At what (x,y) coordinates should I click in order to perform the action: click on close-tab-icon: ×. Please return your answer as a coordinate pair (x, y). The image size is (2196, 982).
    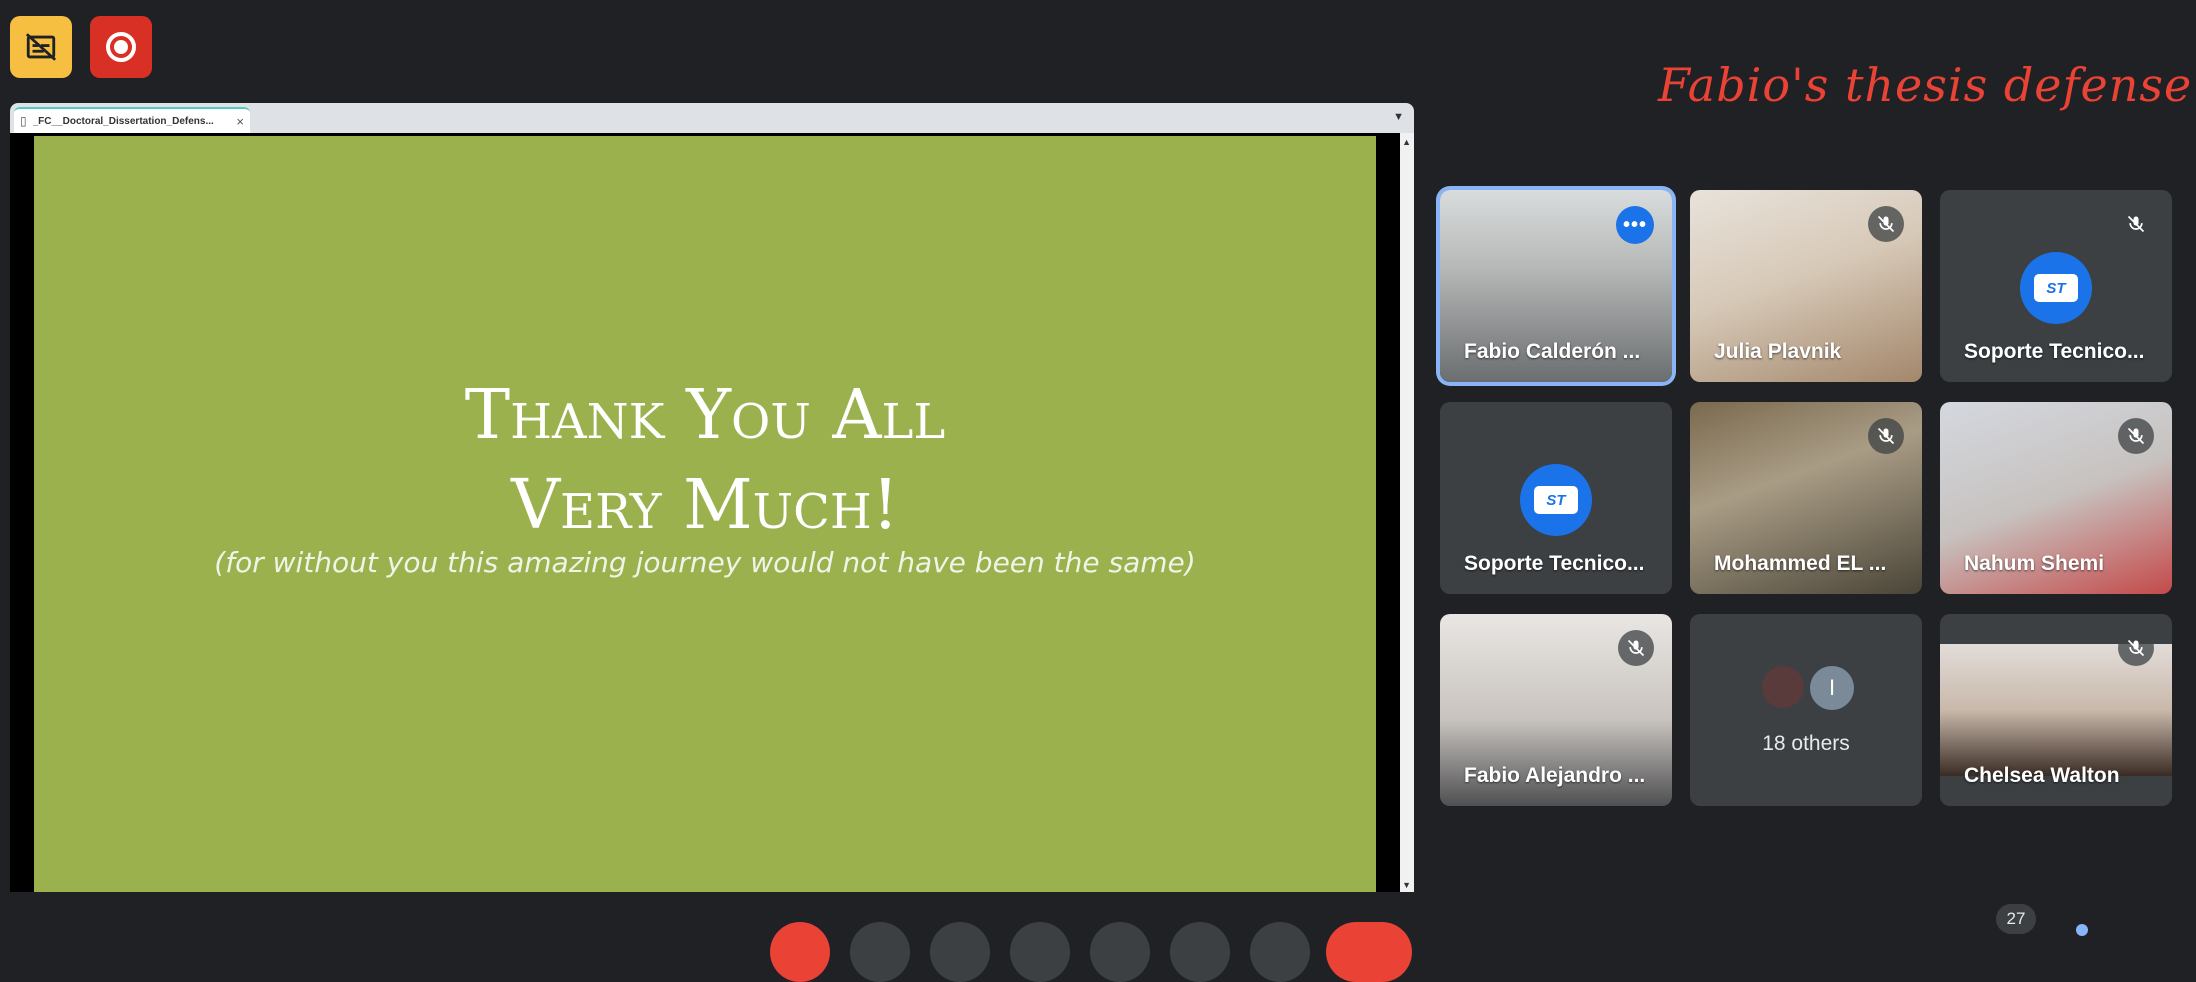
    Looking at the image, I should click on (240, 121).